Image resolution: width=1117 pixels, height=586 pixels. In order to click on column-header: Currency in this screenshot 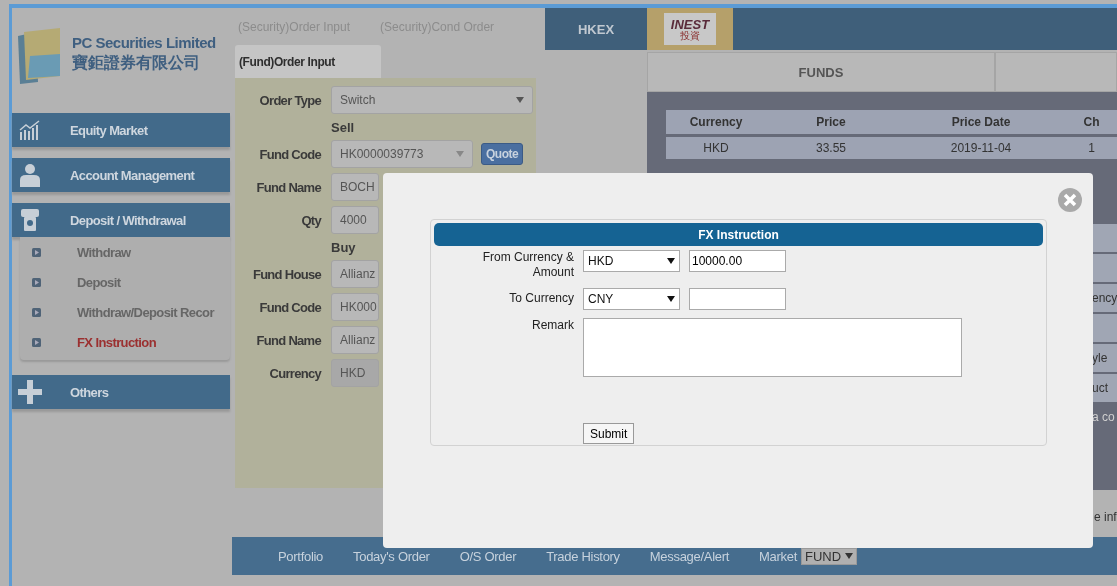, I will do `click(716, 122)`.